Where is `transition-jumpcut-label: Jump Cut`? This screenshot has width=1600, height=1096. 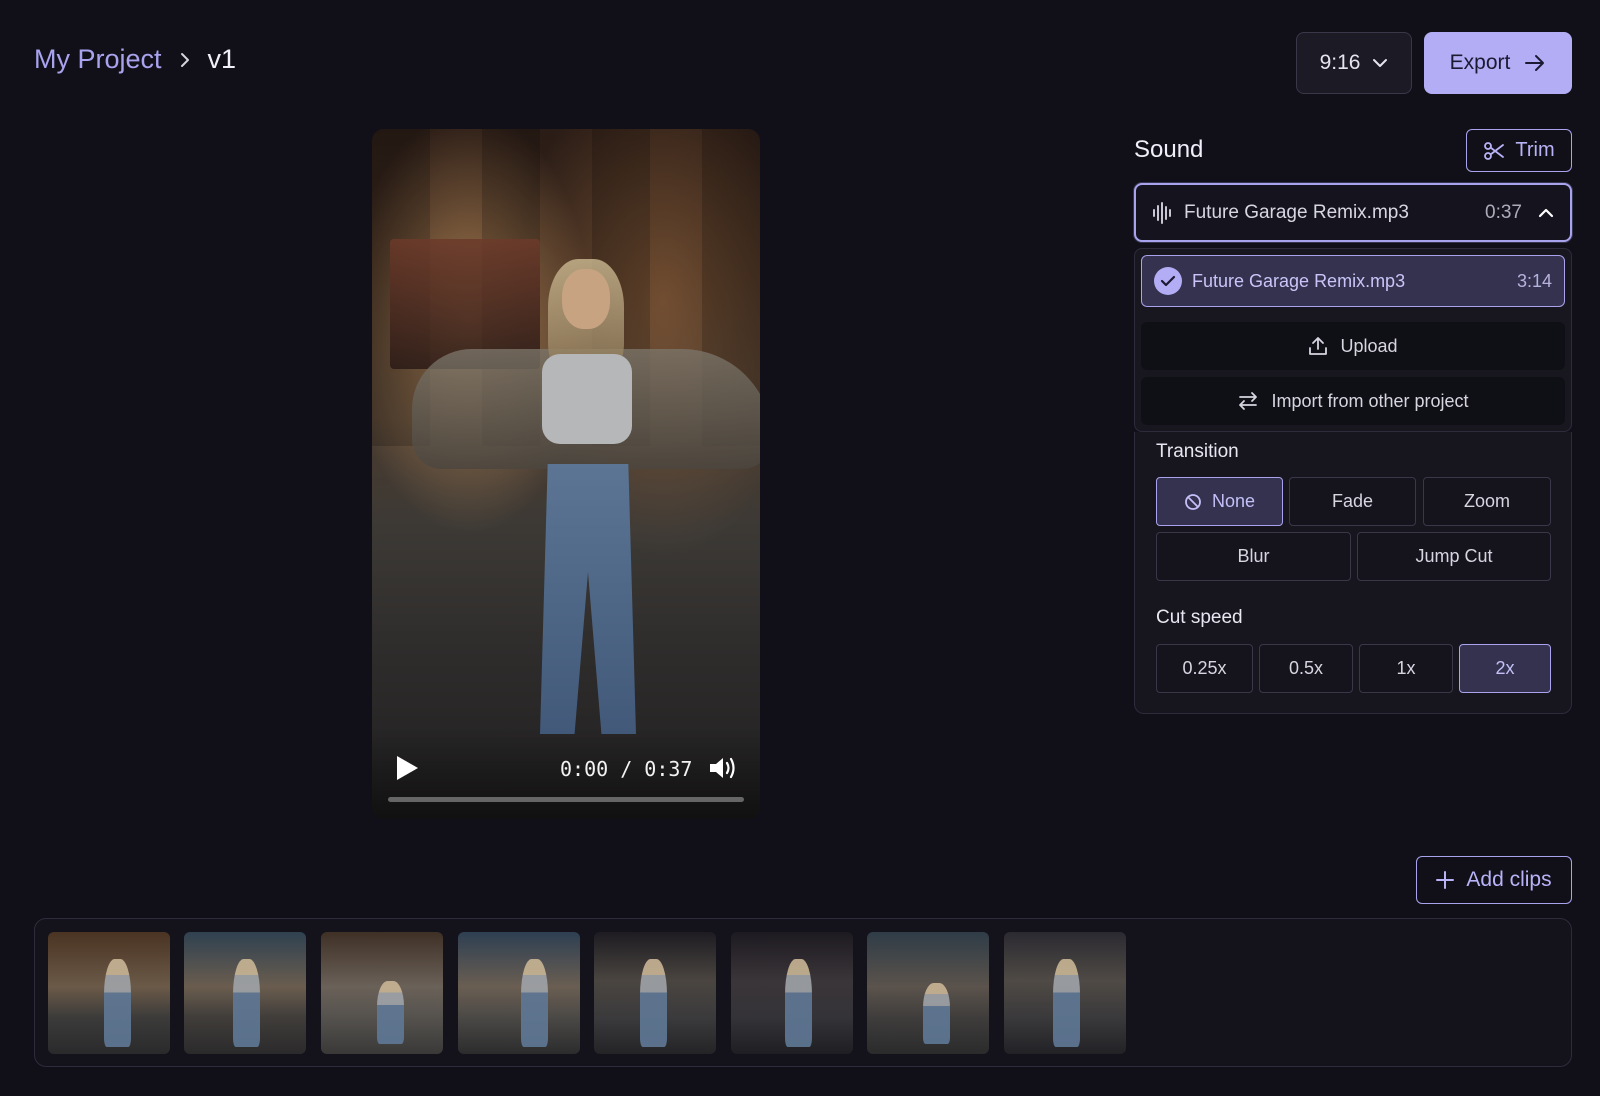 transition-jumpcut-label: Jump Cut is located at coordinates (1454, 556).